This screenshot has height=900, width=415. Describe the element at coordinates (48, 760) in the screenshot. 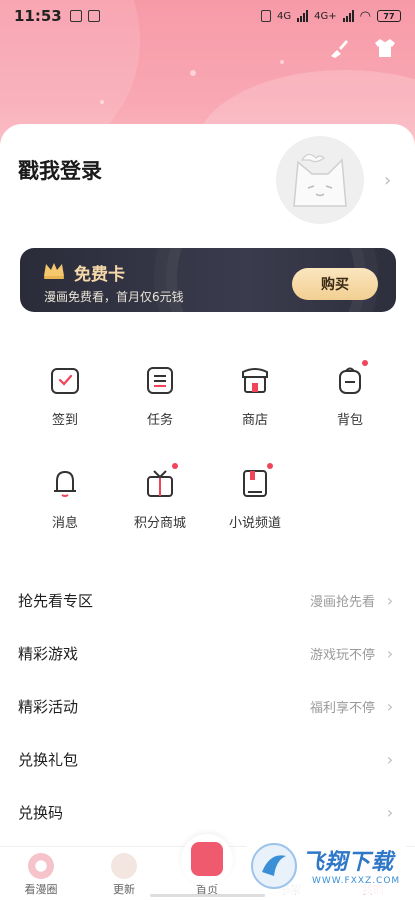

I see `menu-row-title: 兑换礼包` at that location.